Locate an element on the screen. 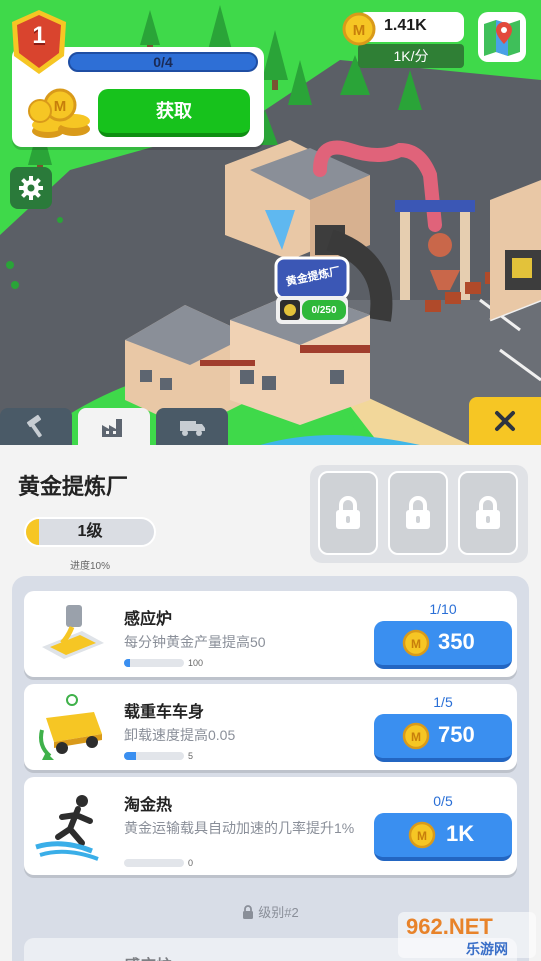 Image resolution: width=541 pixels, height=961 pixels. panel-tabs is located at coordinates (130, 426).